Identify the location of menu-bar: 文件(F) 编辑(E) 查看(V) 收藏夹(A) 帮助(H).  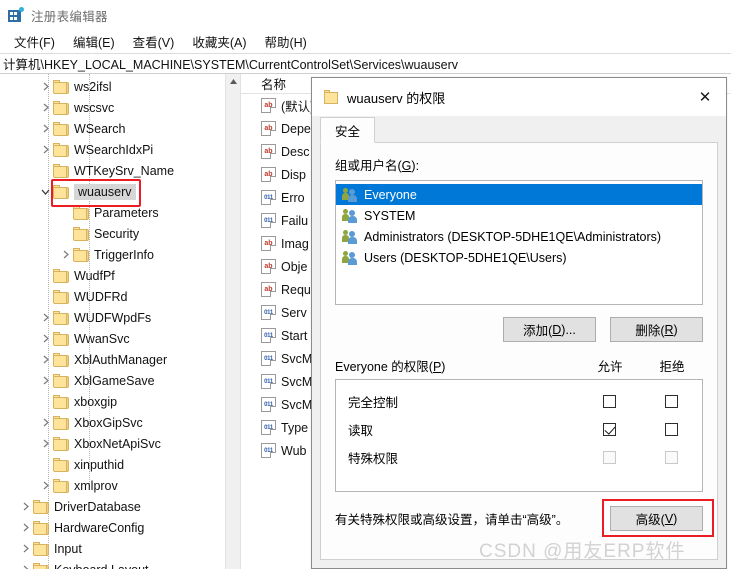
(365, 41).